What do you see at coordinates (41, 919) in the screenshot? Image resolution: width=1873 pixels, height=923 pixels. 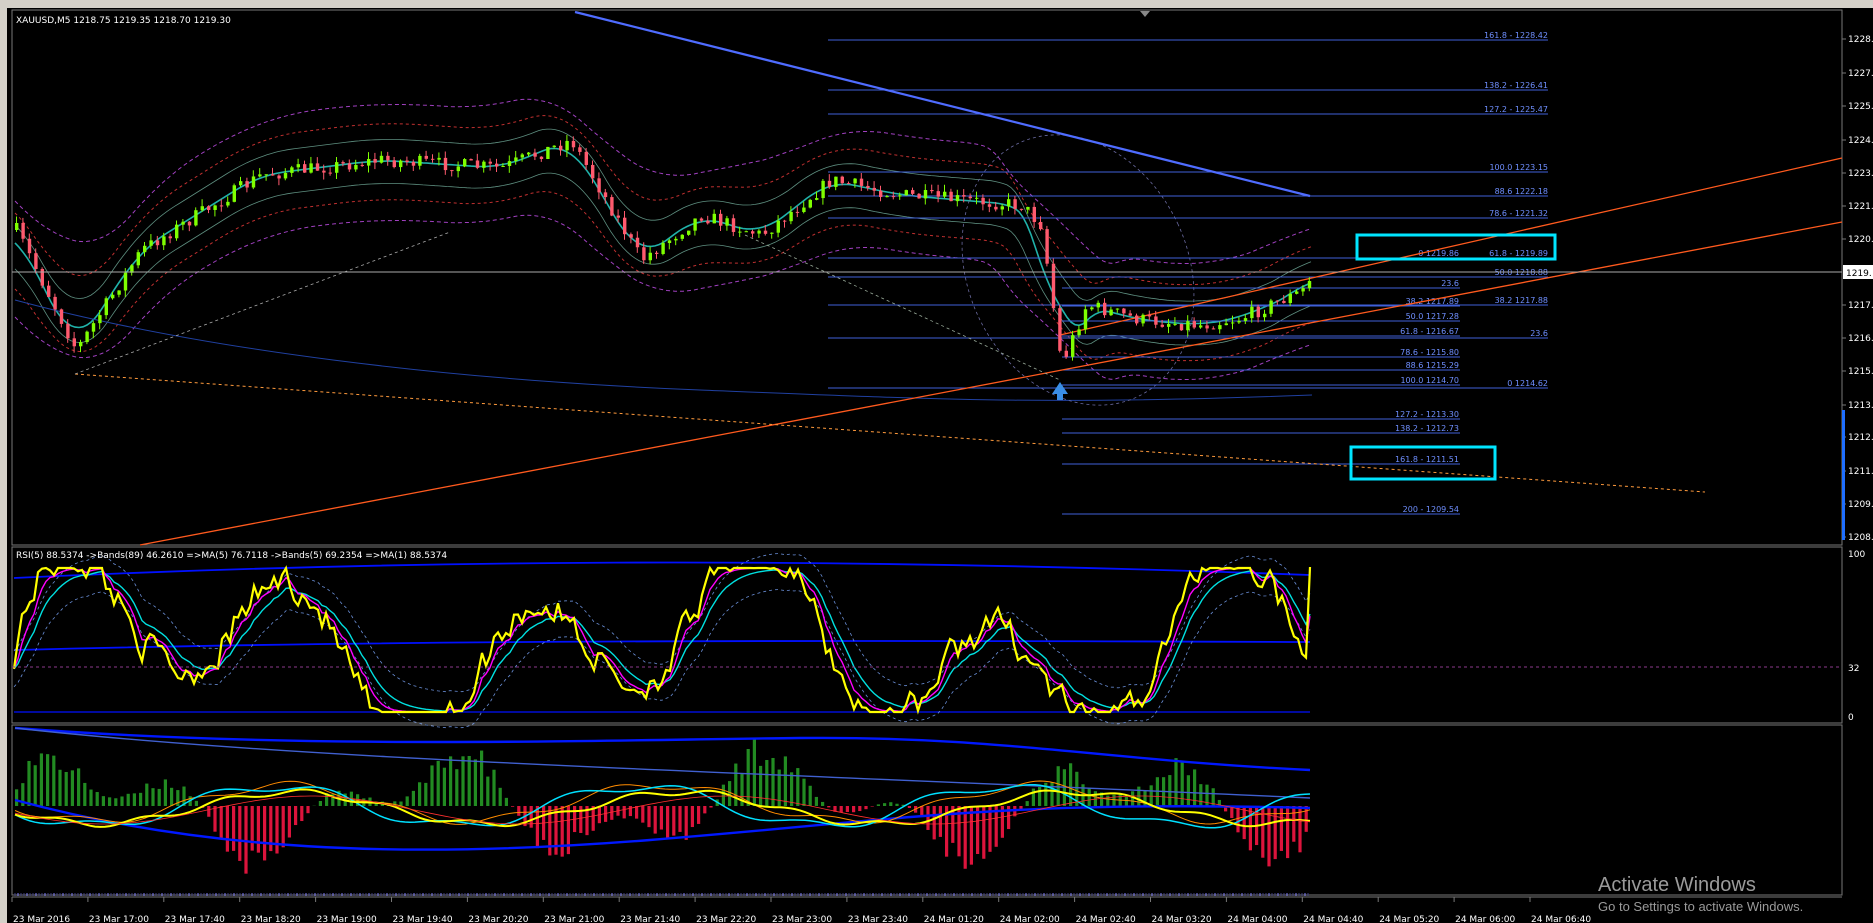 I see `time-axis-label: 23 Mar 2016` at bounding box center [41, 919].